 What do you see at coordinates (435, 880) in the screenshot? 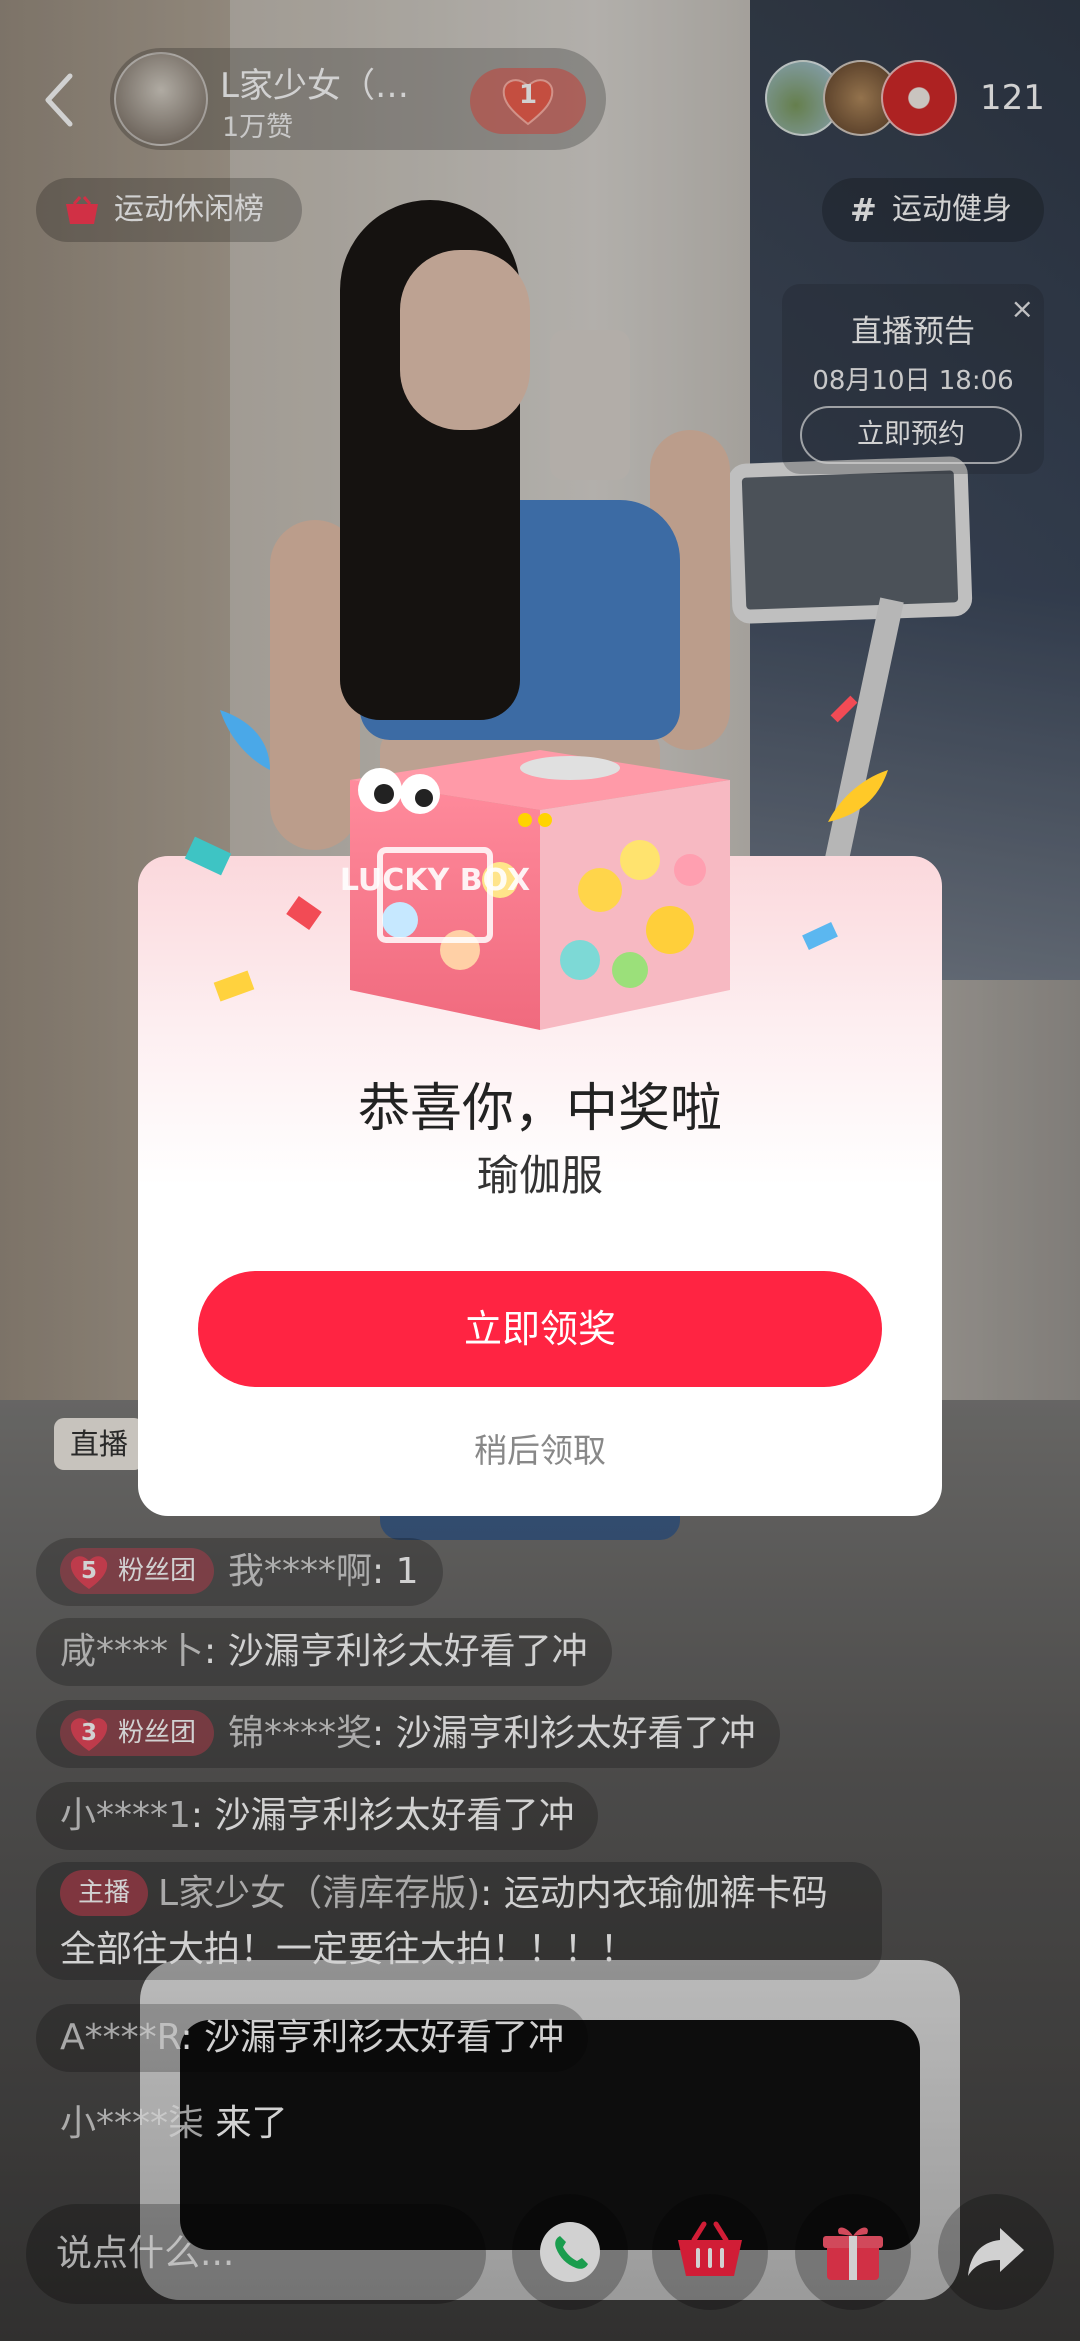
I see `lucky-box-label: LUCKY BOX` at bounding box center [435, 880].